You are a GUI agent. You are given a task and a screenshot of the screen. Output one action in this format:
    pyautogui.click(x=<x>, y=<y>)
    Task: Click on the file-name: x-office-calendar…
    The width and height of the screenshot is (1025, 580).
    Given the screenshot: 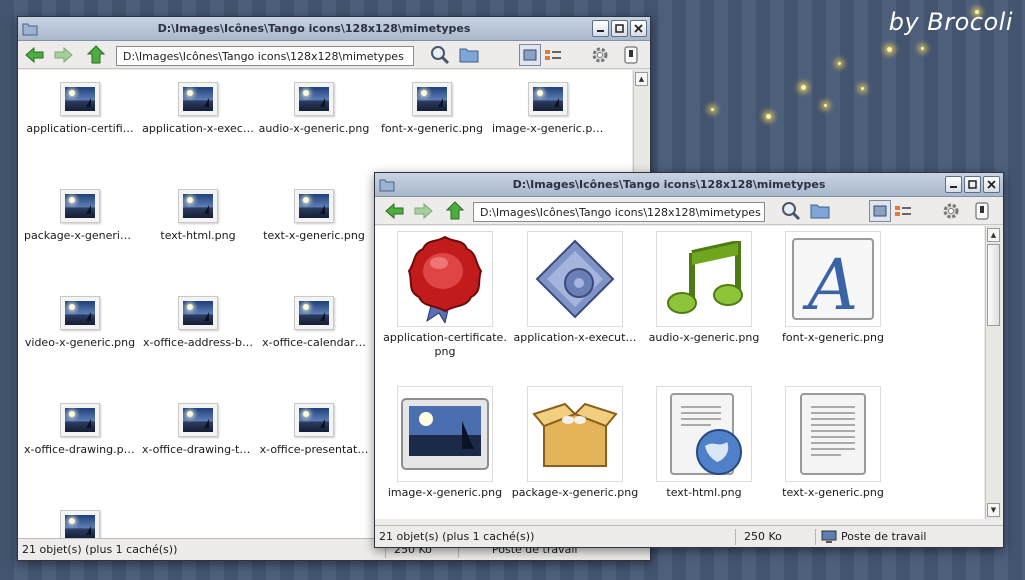 What is the action you would take?
    pyautogui.click(x=314, y=342)
    